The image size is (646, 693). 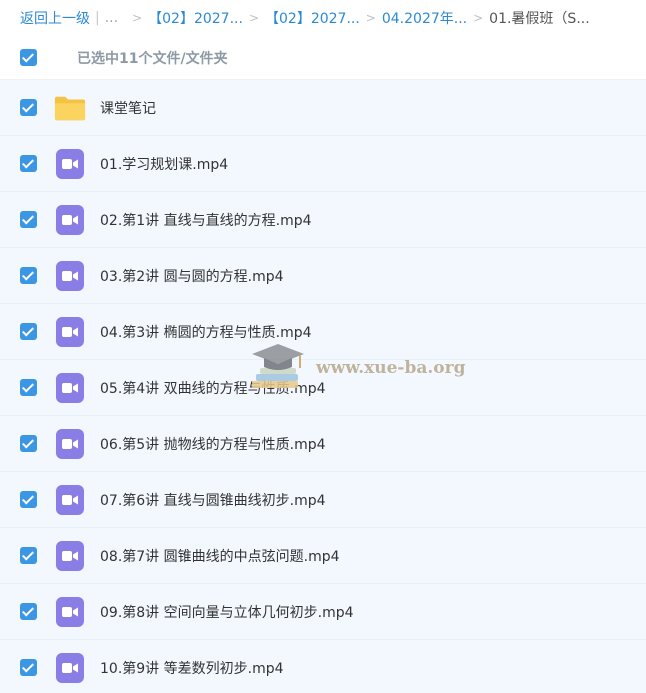 I want to click on file-name: 04.第3讲 椭圆的方程与性质.mp4, so click(x=206, y=332).